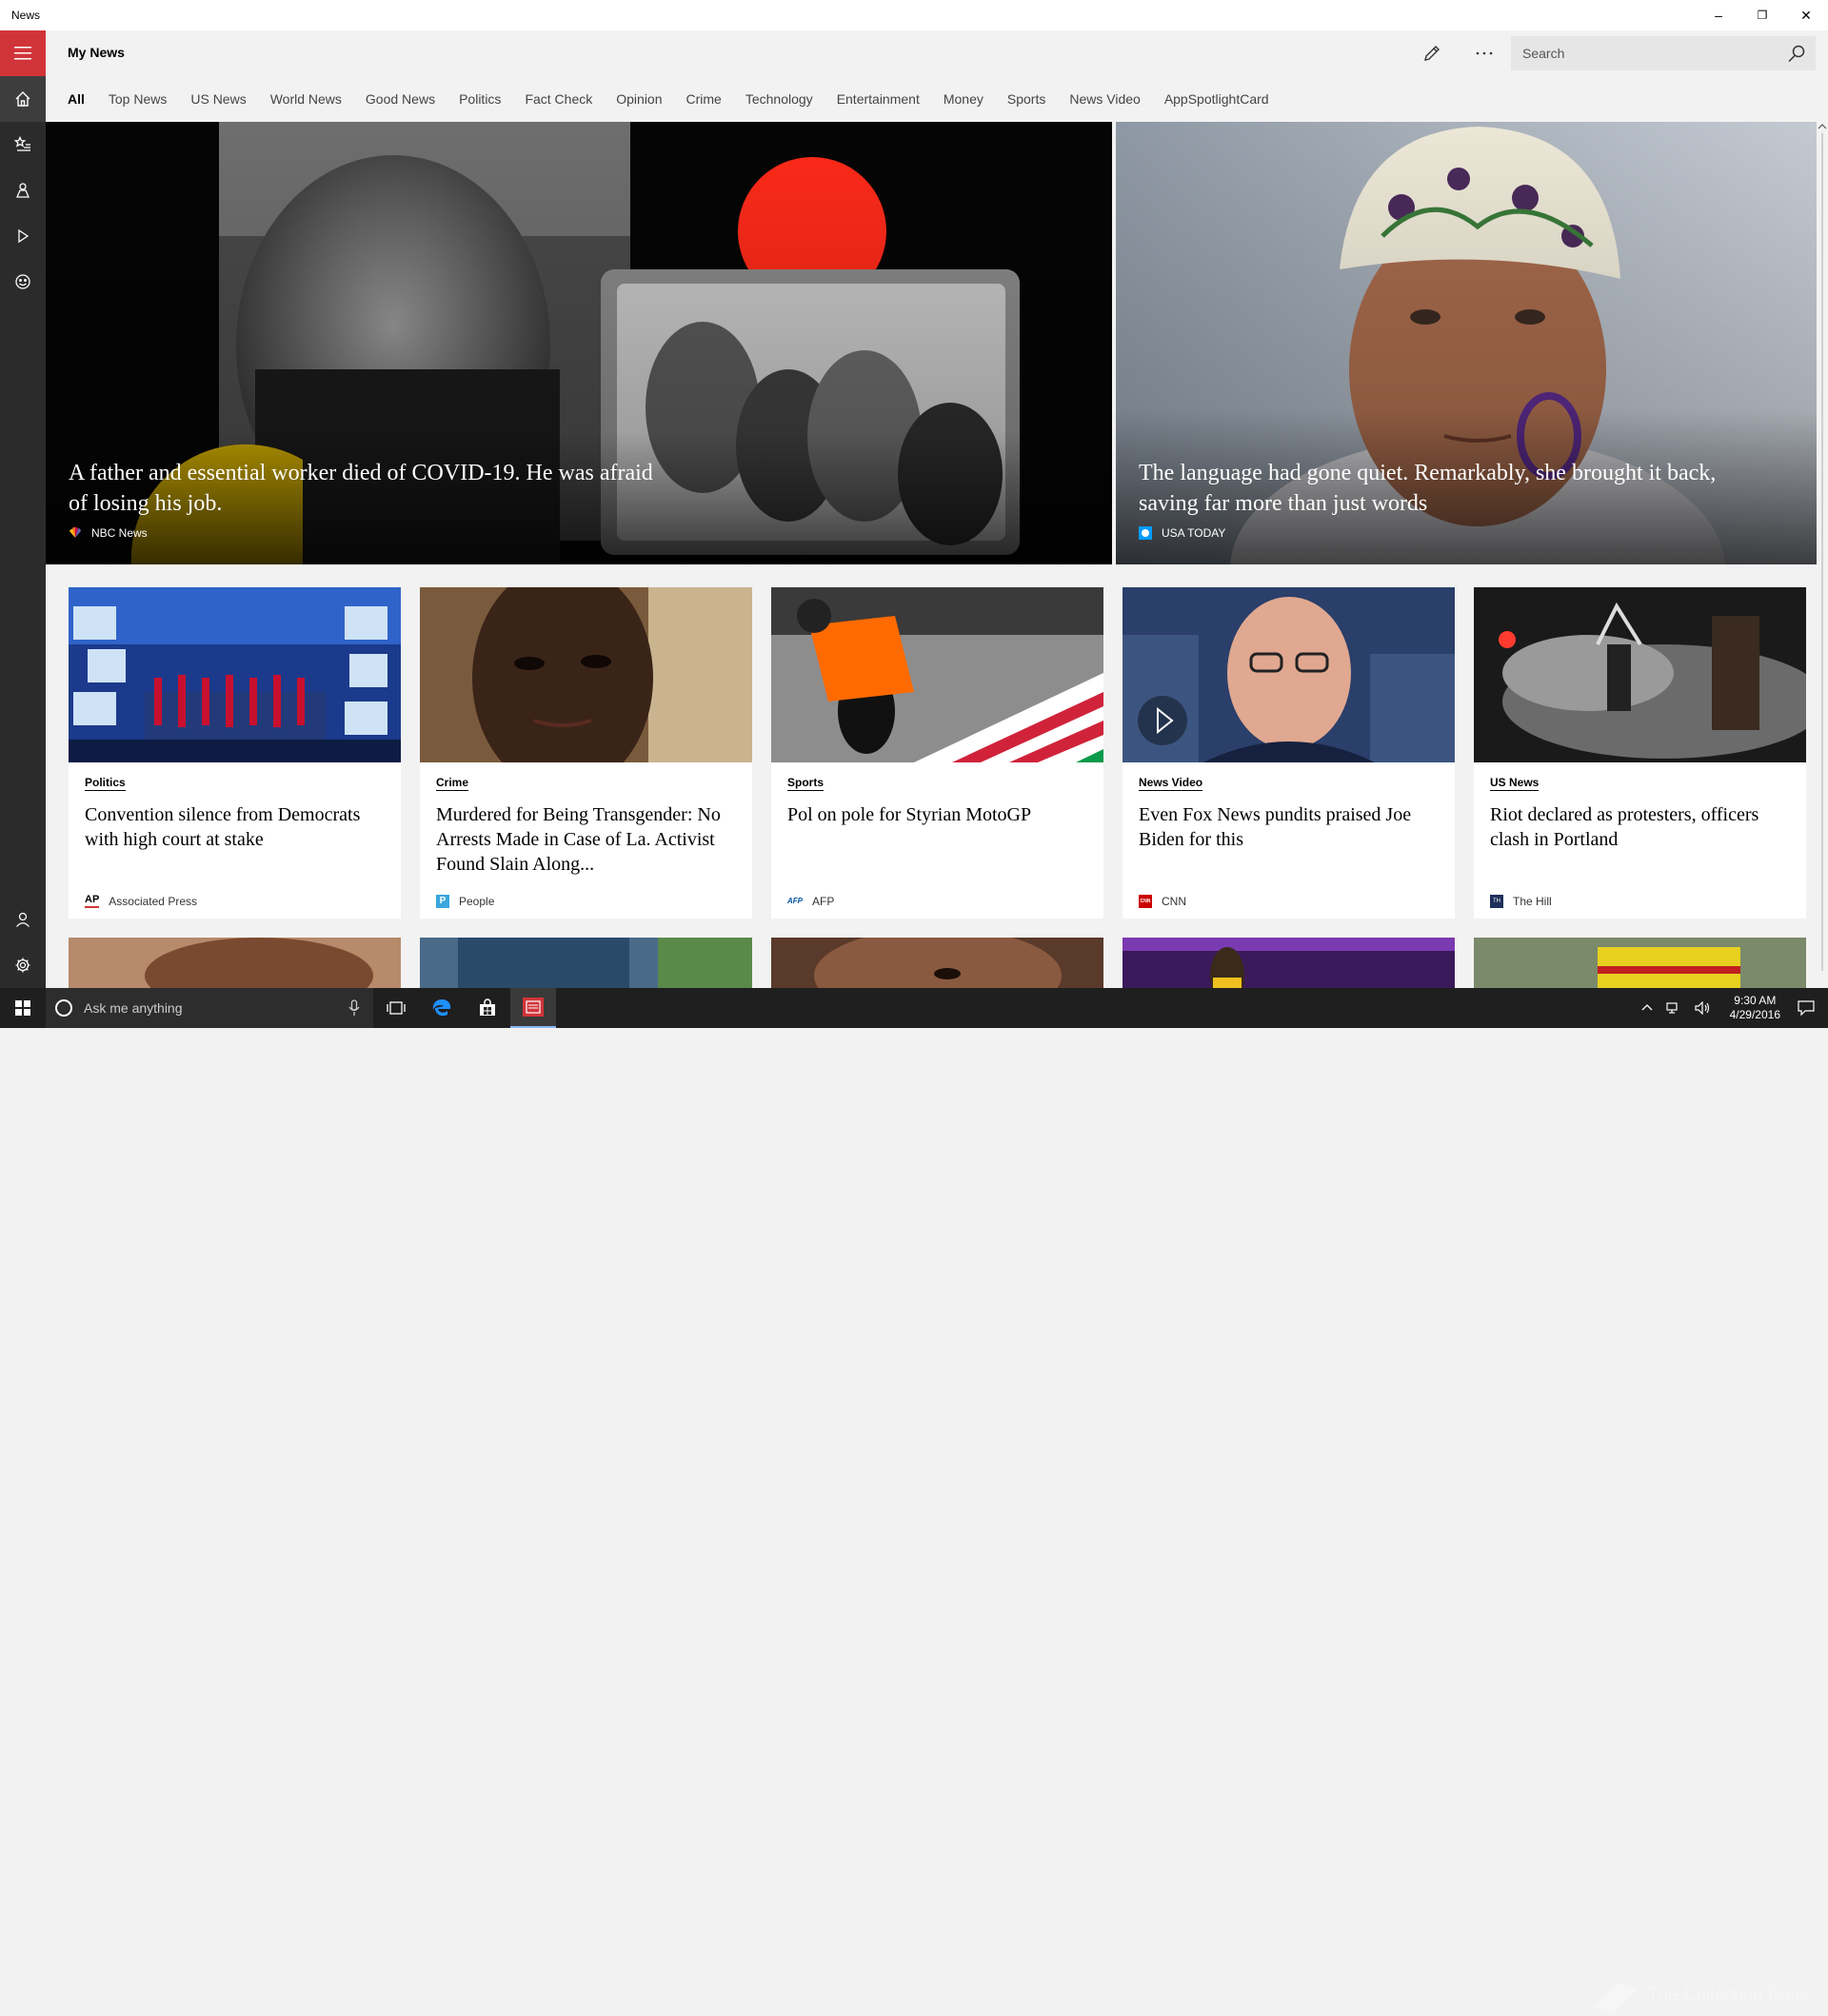 The image size is (1828, 2016). What do you see at coordinates (119, 533) in the screenshot?
I see `hero-source-name: NBC News` at bounding box center [119, 533].